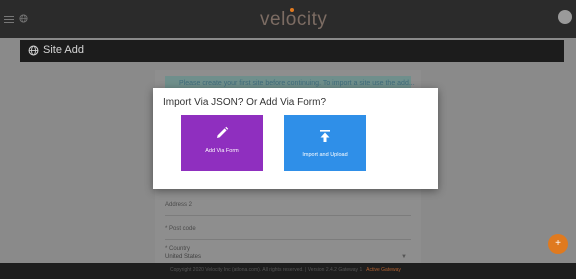  Describe the element at coordinates (9, 19) in the screenshot. I see `menu-icon` at that location.